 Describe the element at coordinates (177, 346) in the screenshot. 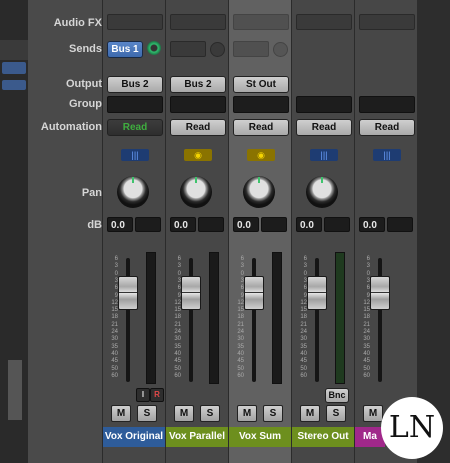

I see `db-scale-tick: 35` at that location.